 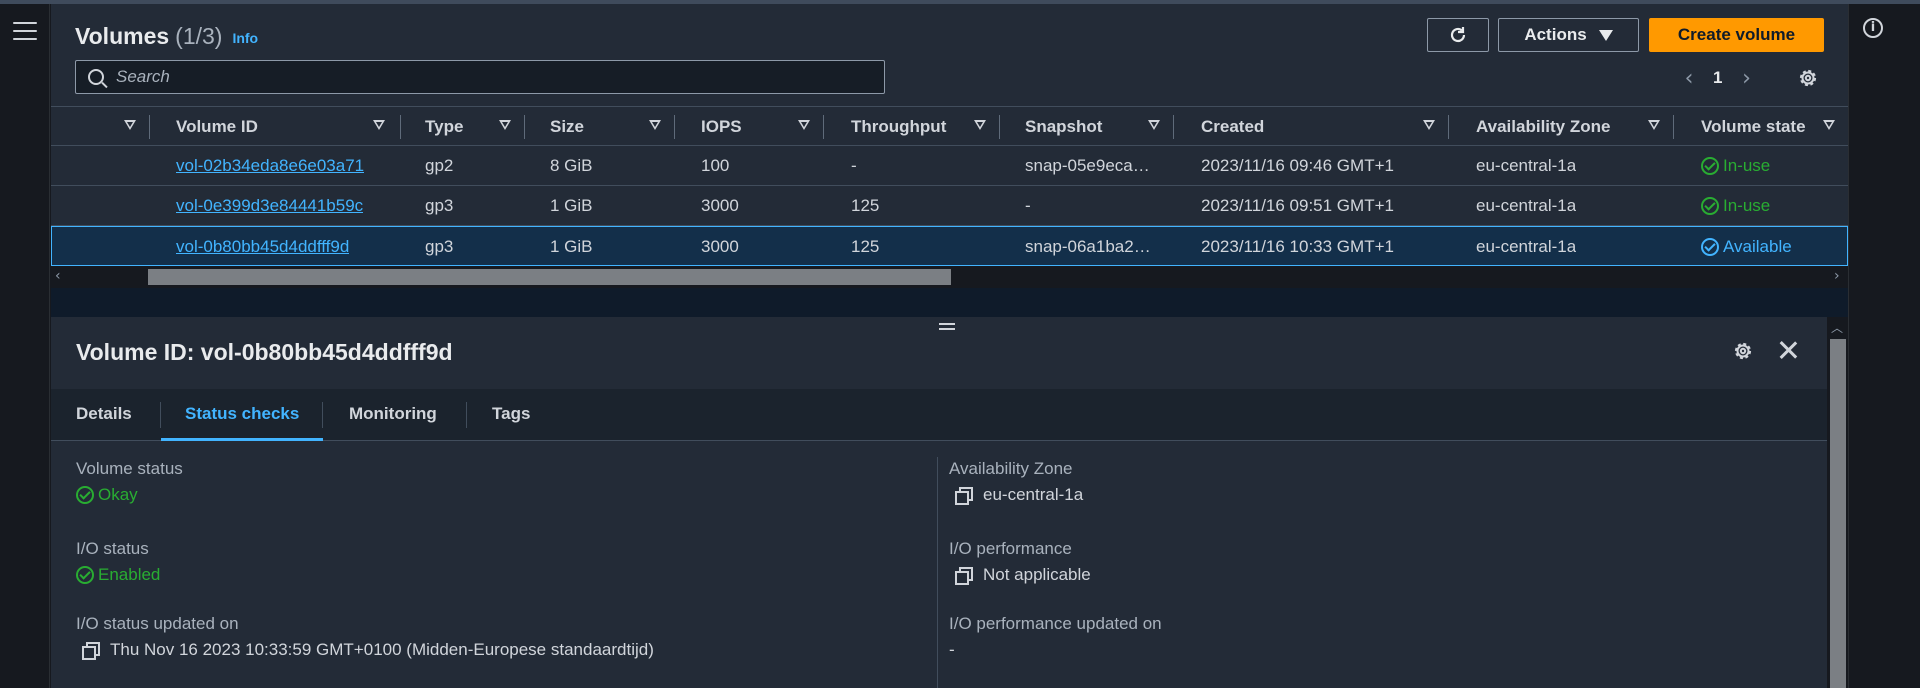 I want to click on volume-state-cell: Available, so click(x=1746, y=247).